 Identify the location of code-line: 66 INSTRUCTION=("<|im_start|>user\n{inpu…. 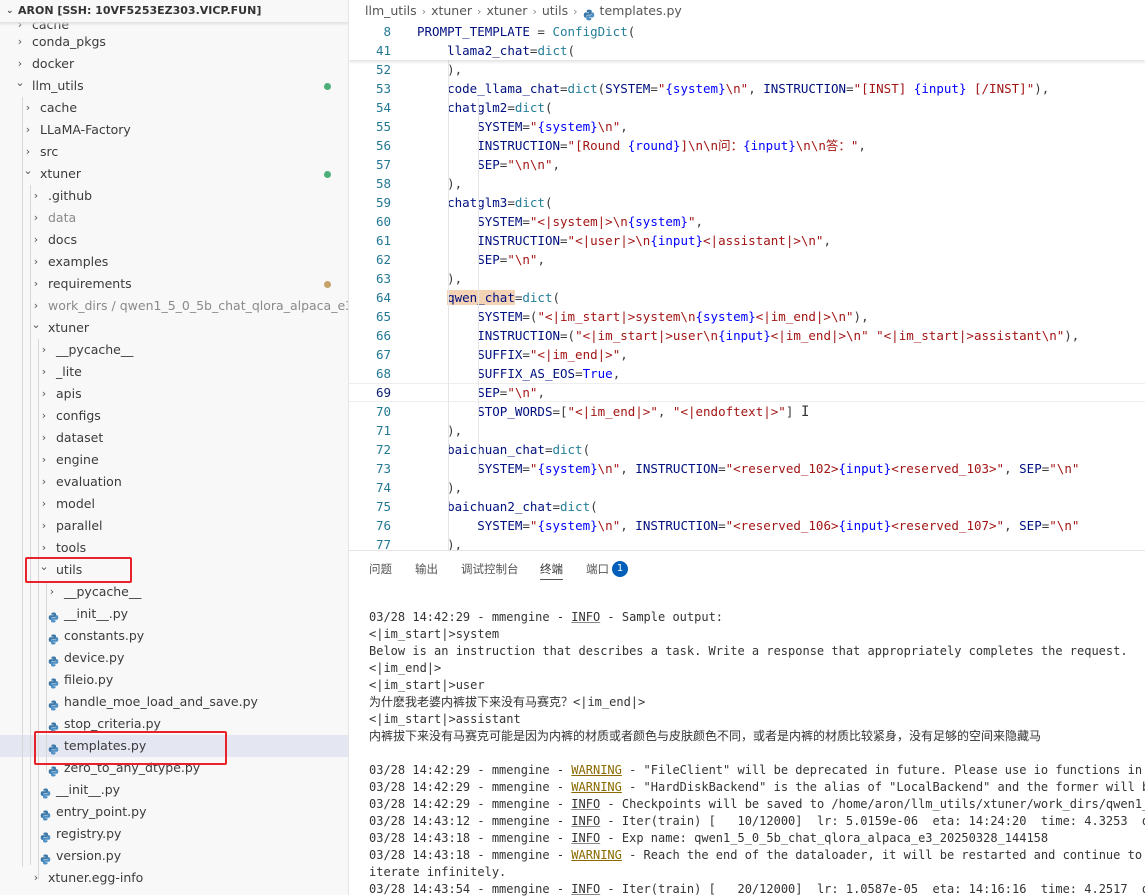
(747, 335).